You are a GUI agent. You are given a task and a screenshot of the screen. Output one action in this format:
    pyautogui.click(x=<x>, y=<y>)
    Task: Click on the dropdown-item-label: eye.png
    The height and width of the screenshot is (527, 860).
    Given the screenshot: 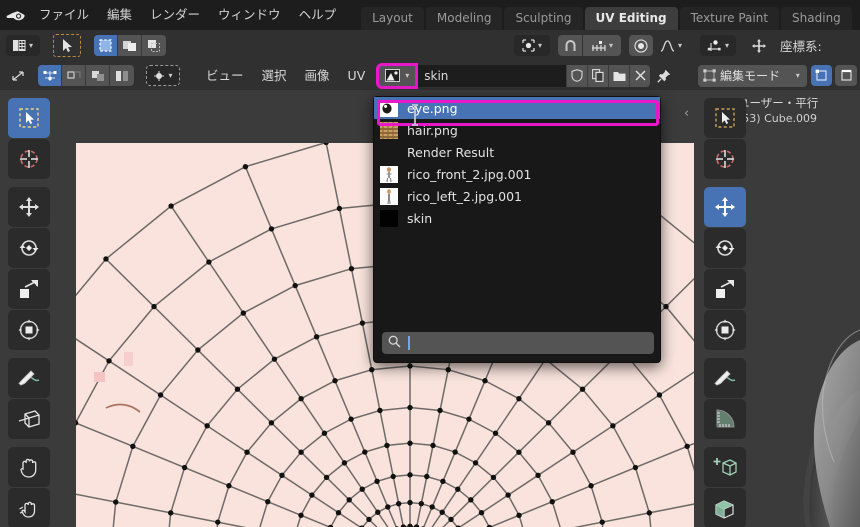 What is the action you would take?
    pyautogui.click(x=432, y=108)
    